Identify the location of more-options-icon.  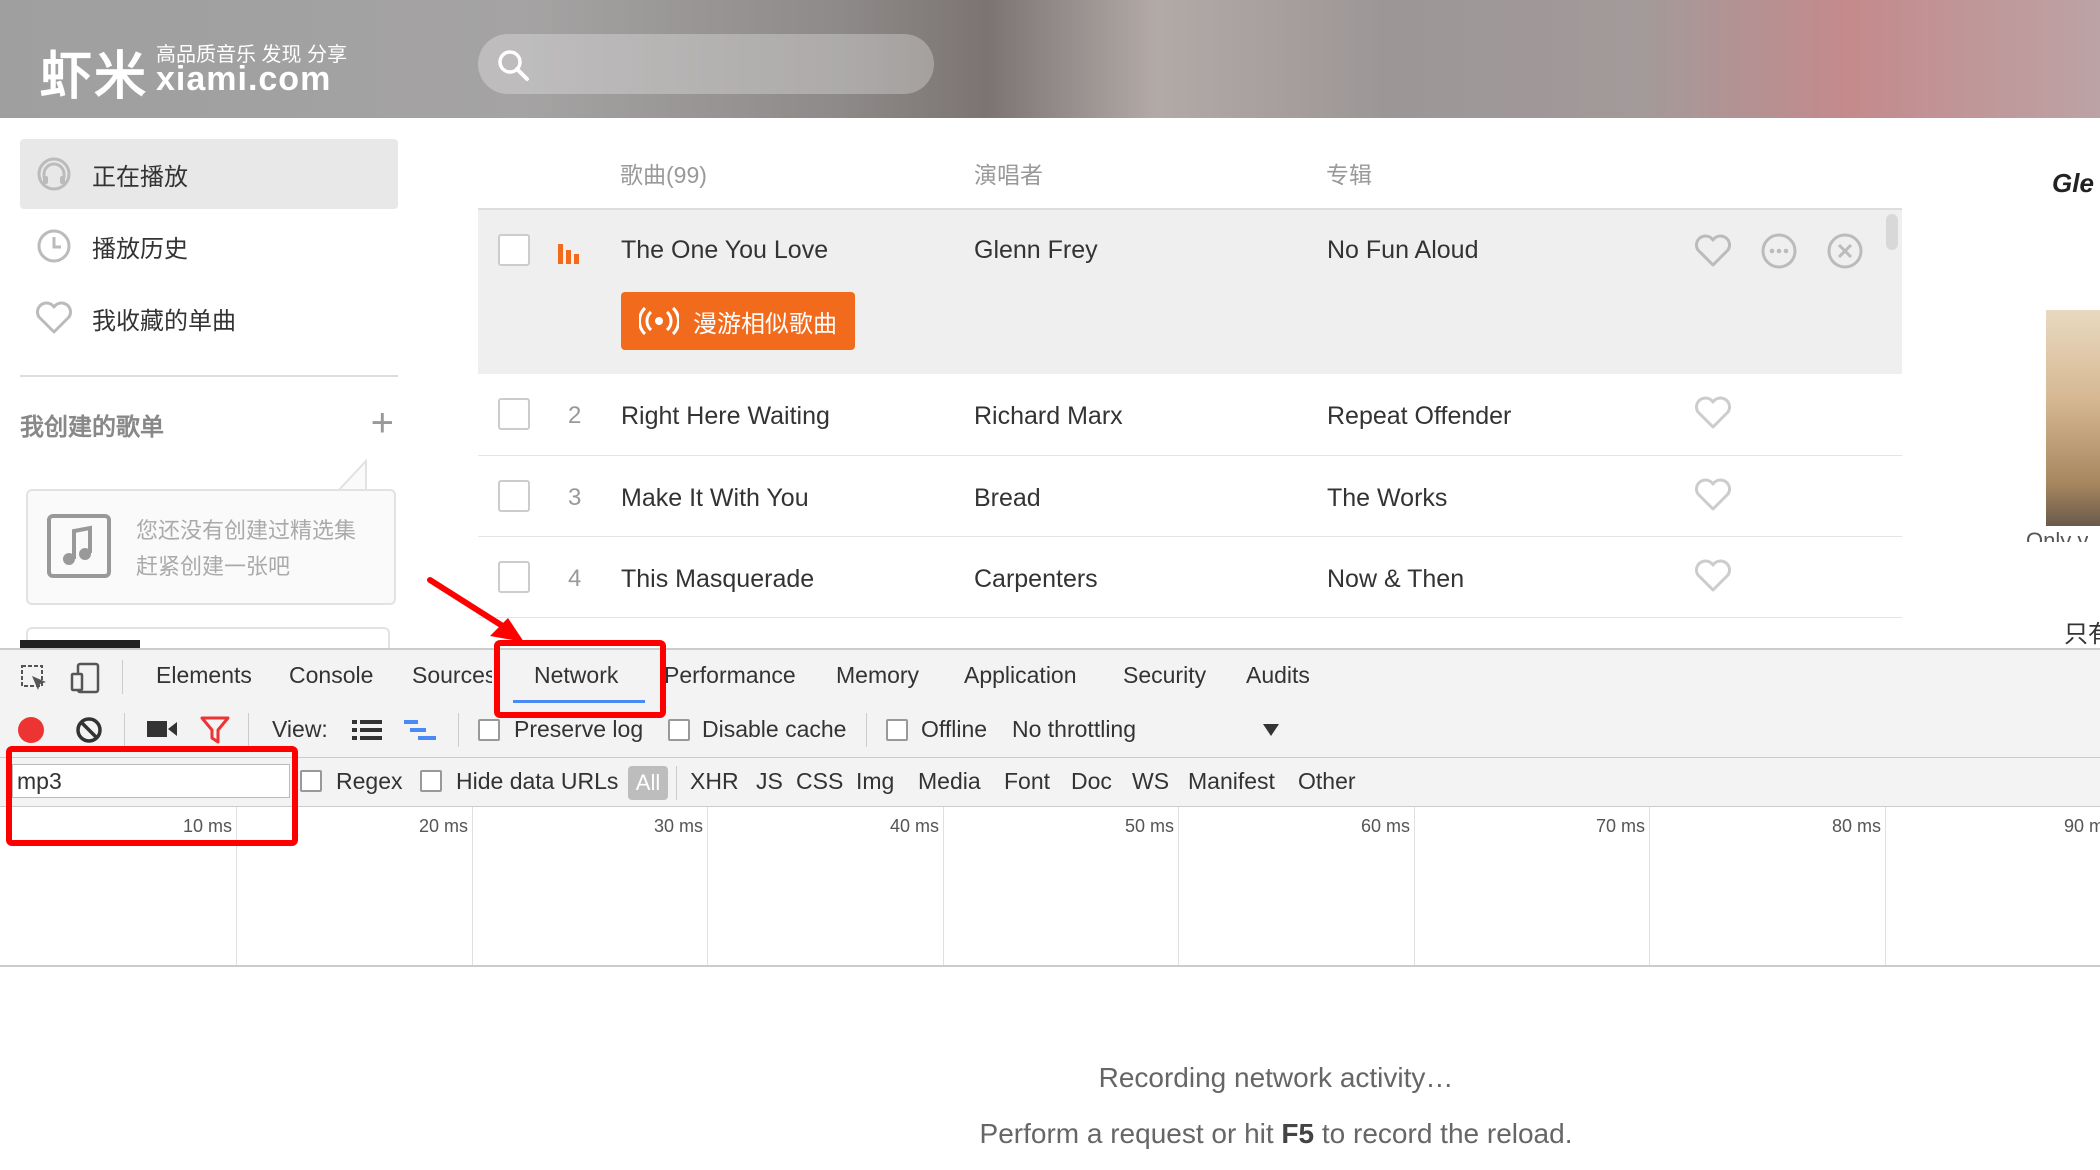
(1779, 251).